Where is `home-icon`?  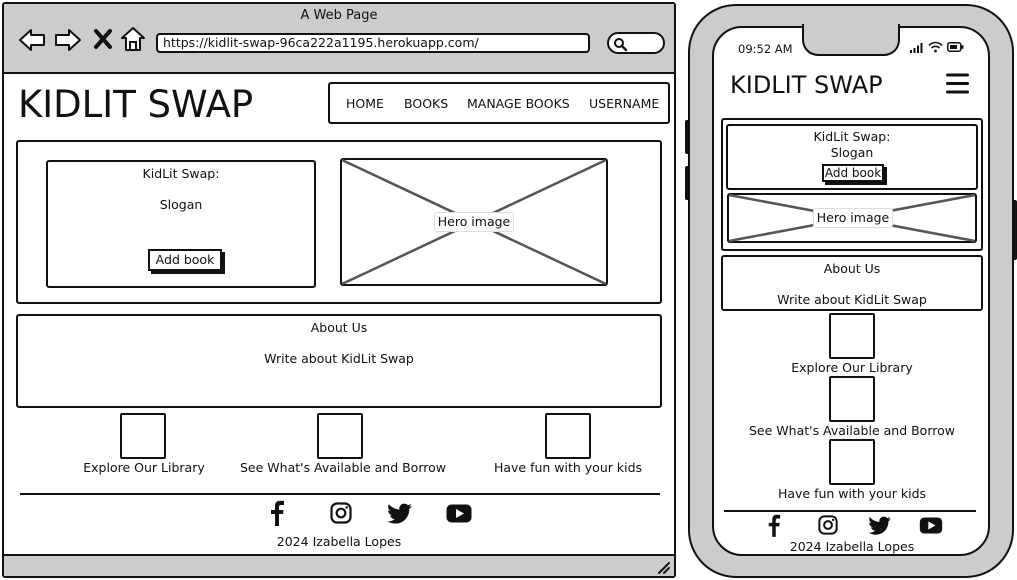
home-icon is located at coordinates (133, 39).